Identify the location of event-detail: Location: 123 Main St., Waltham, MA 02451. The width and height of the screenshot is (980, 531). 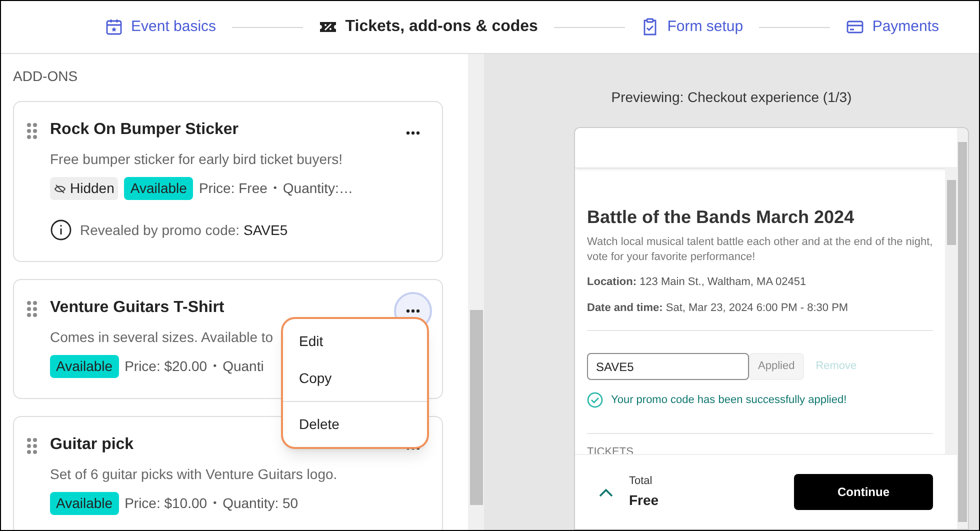
(697, 282).